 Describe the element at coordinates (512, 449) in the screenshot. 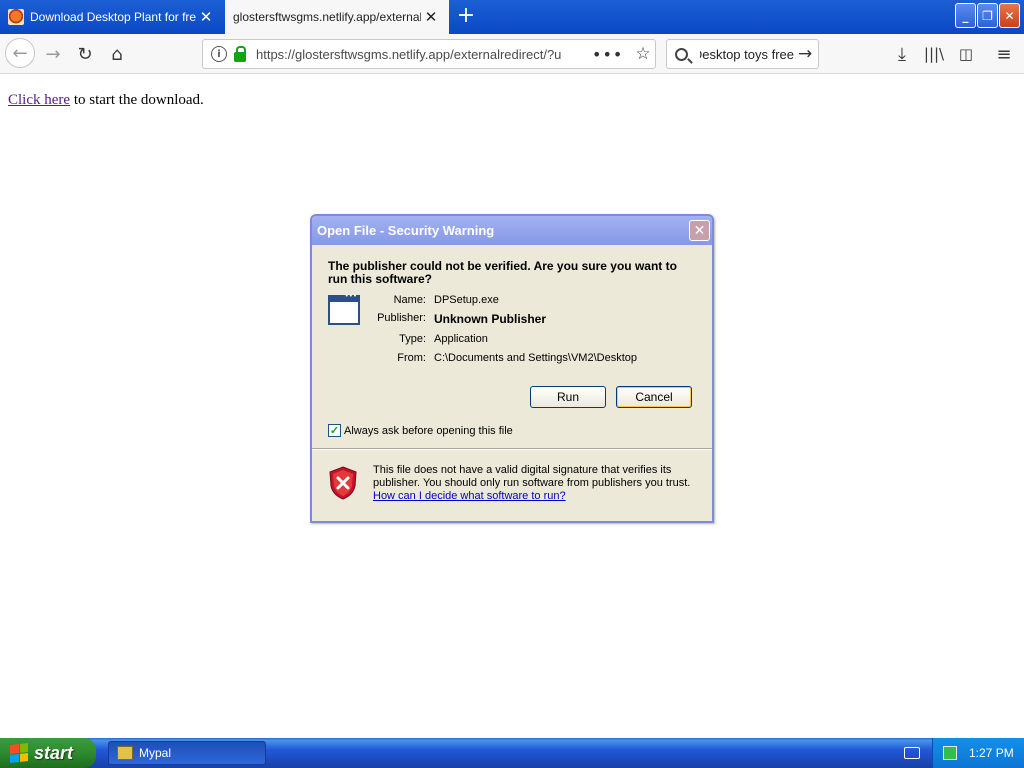

I see `dialog-separator` at that location.